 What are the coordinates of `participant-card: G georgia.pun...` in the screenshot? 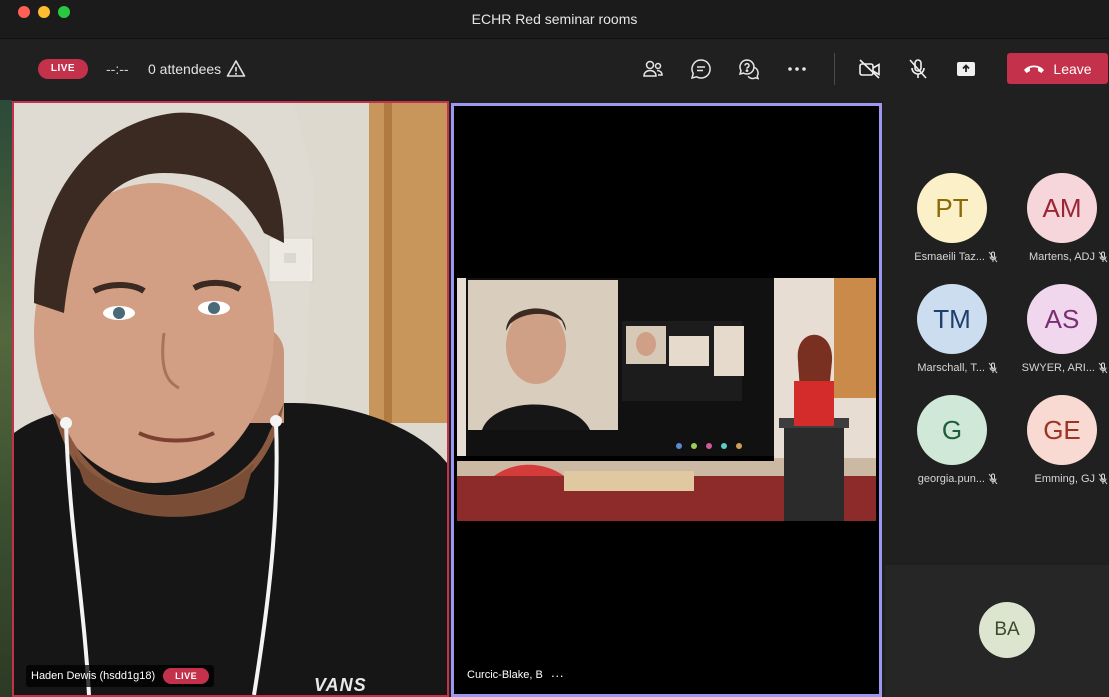 It's located at (941, 450).